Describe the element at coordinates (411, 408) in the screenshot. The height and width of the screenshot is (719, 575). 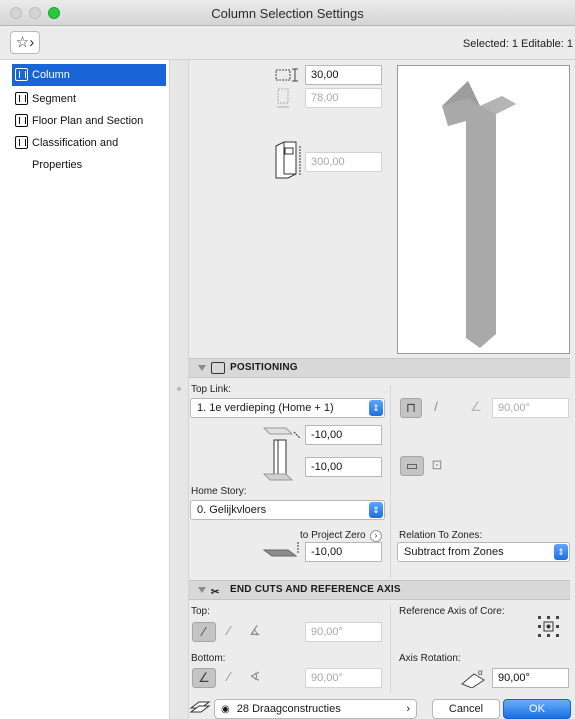
I see `column-vertical-icon: ⊓` at that location.